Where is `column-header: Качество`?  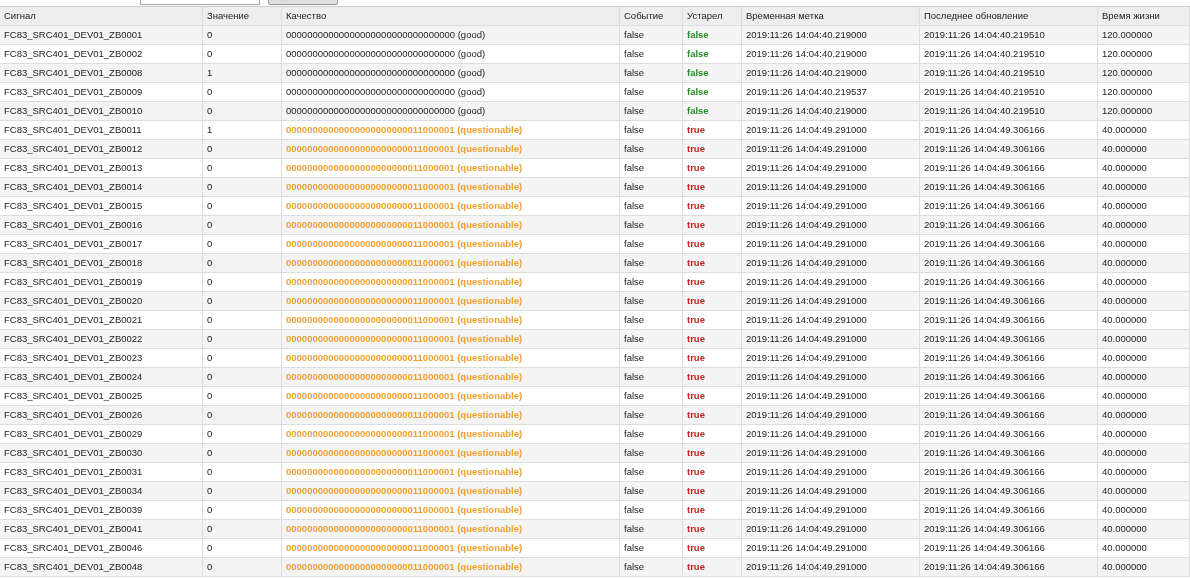
column-header: Качество is located at coordinates (451, 16).